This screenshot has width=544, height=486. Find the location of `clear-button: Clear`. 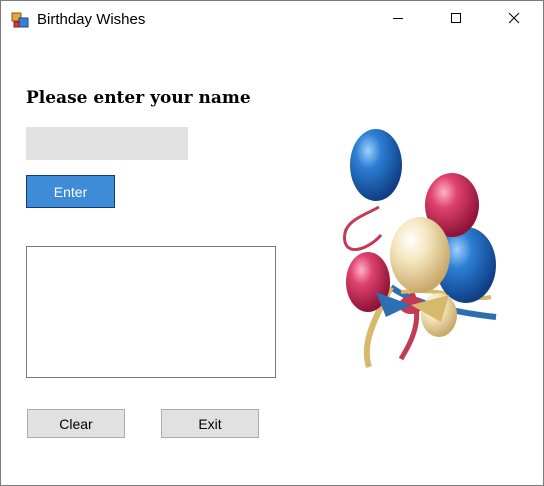

clear-button: Clear is located at coordinates (76, 423).